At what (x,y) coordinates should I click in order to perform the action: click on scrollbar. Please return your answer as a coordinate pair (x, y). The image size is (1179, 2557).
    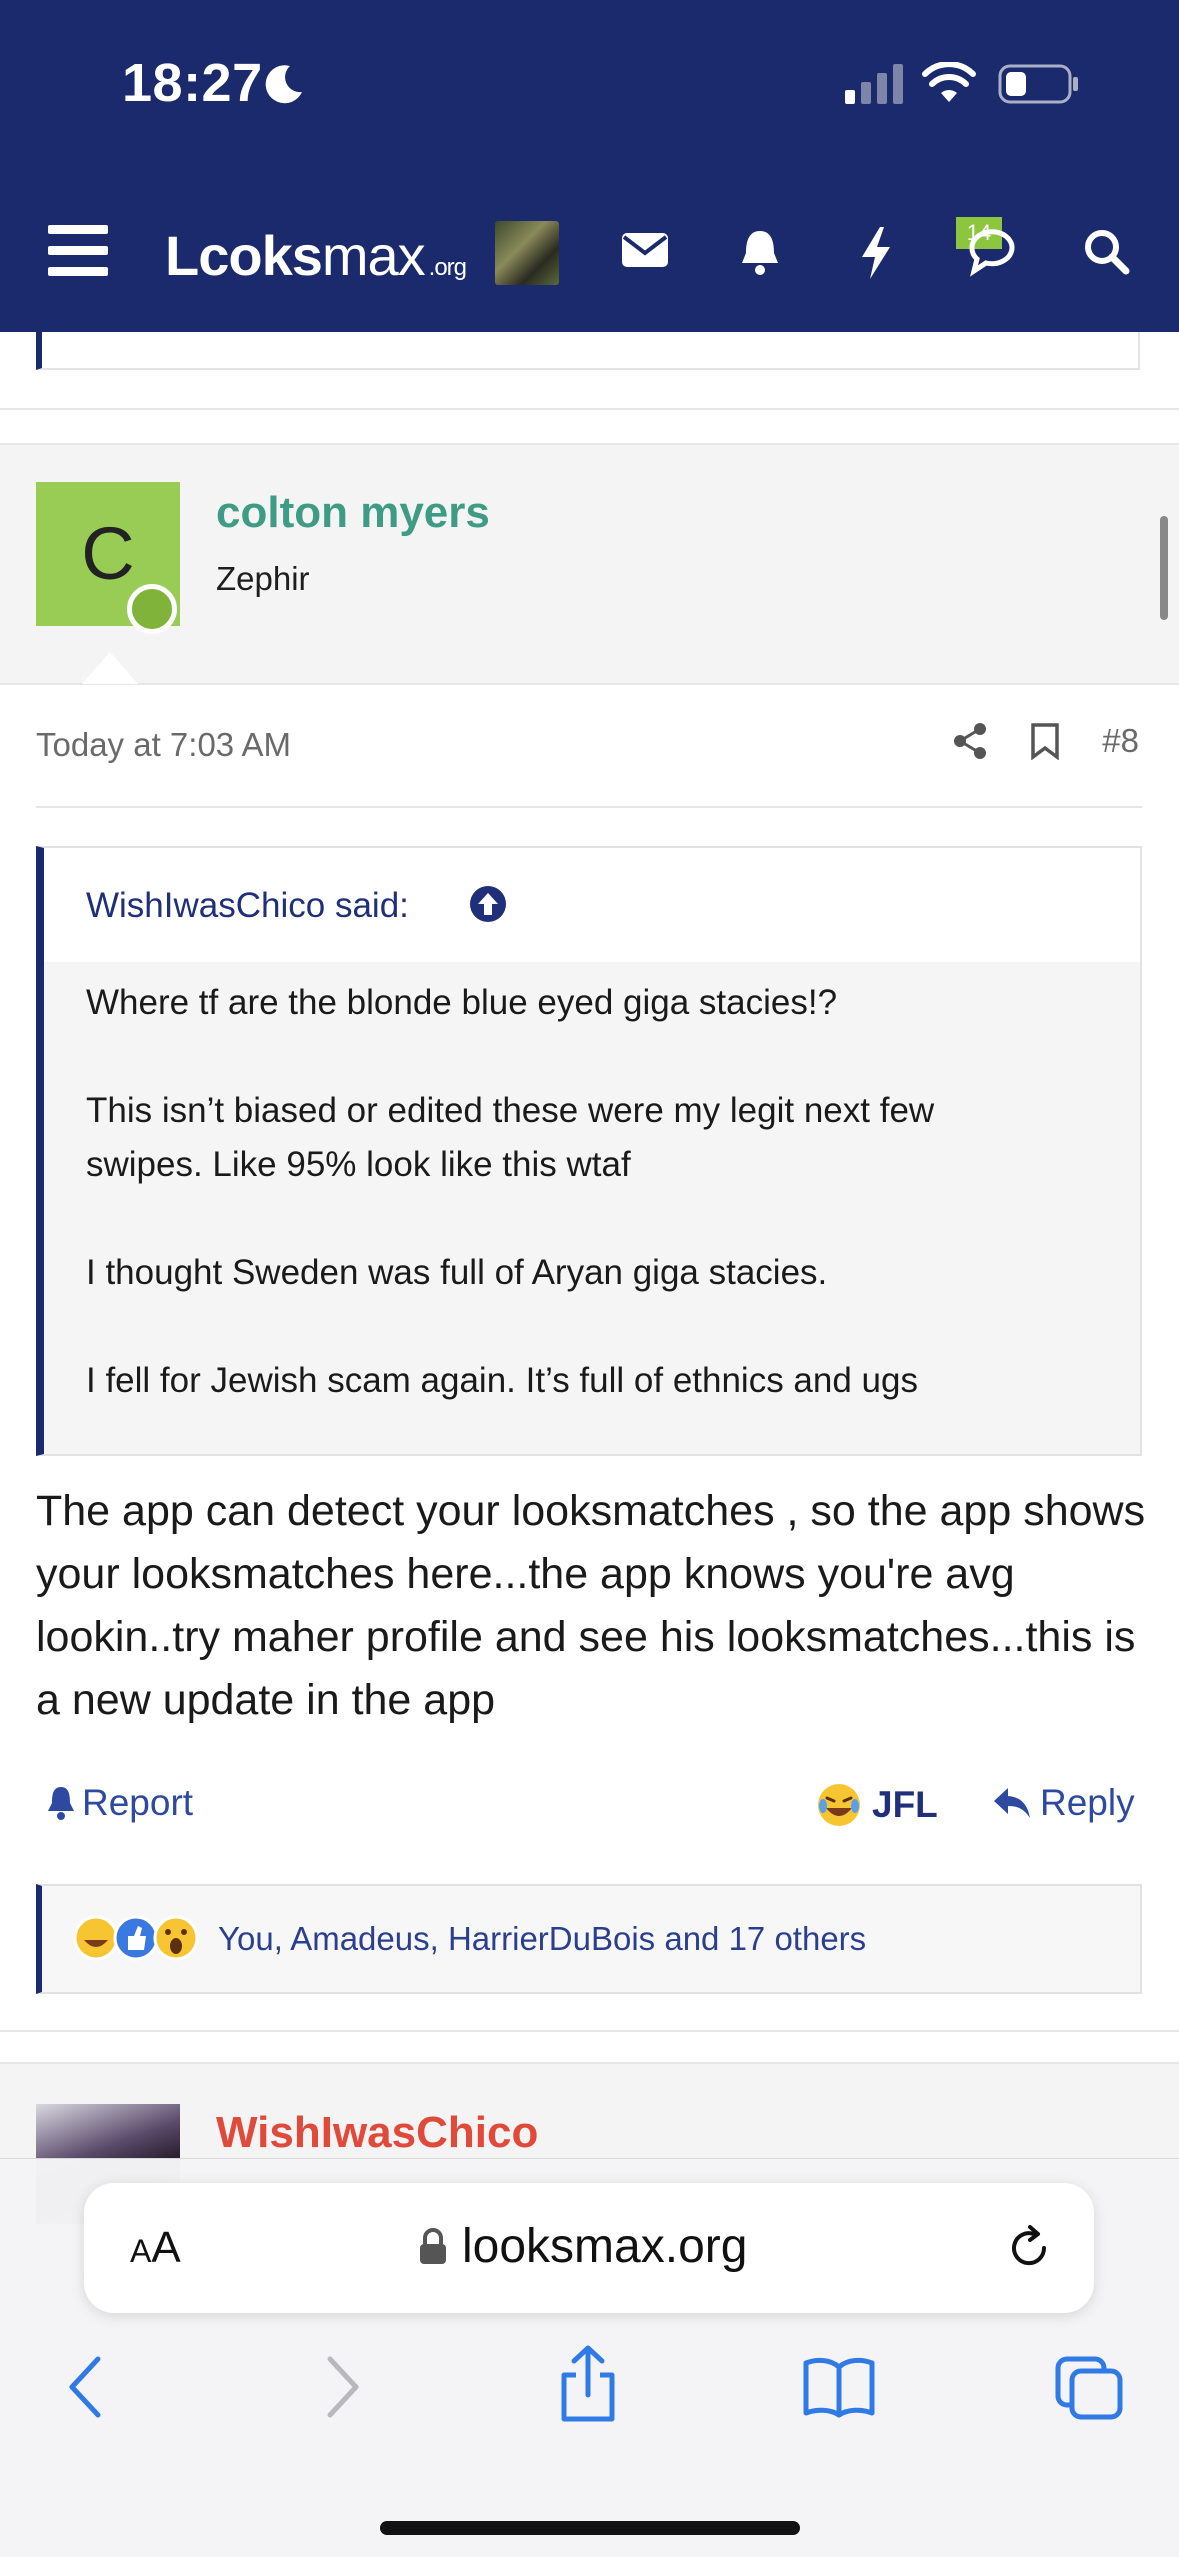
    Looking at the image, I should click on (1164, 568).